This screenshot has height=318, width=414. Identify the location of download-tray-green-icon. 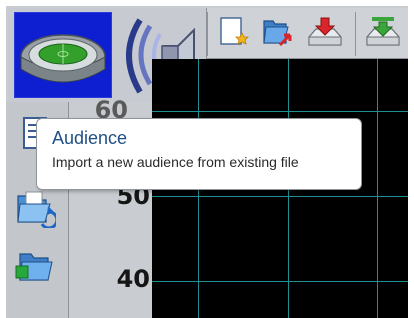
(383, 34).